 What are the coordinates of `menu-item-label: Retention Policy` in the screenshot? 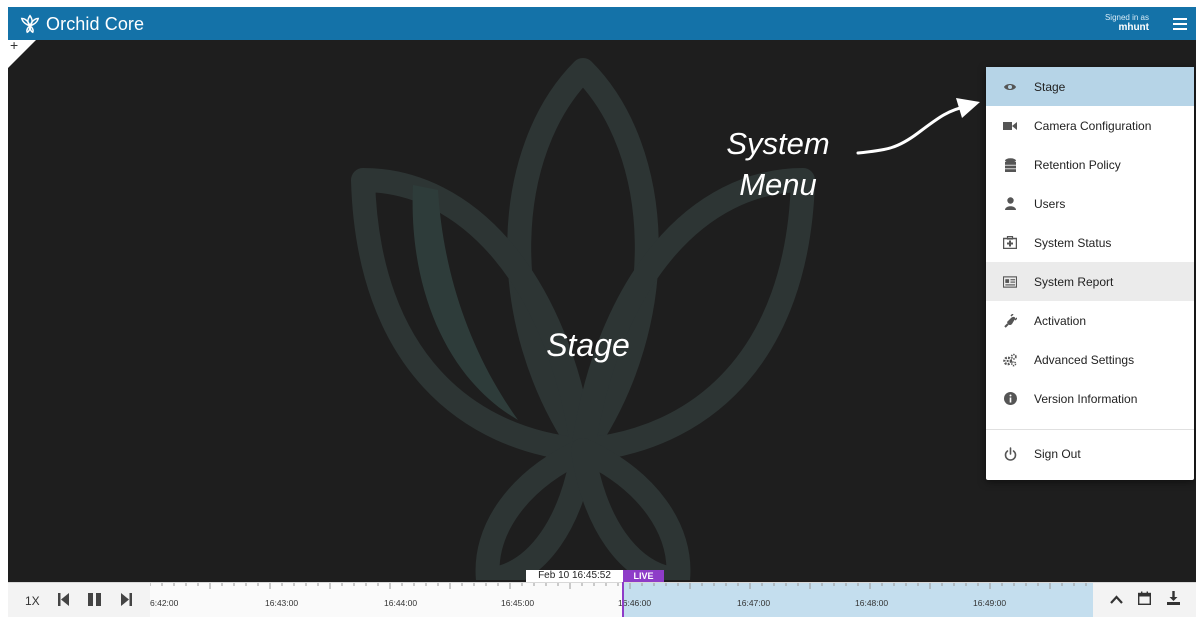 It's located at (1077, 164).